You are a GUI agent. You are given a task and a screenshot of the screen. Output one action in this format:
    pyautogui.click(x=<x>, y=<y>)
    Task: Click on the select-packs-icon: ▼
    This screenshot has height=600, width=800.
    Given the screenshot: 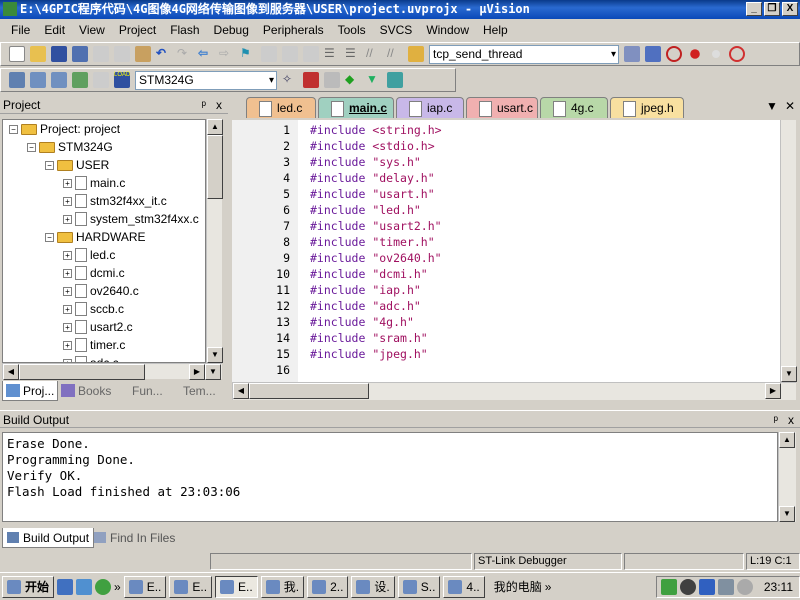 What is the action you would take?
    pyautogui.click(x=374, y=80)
    